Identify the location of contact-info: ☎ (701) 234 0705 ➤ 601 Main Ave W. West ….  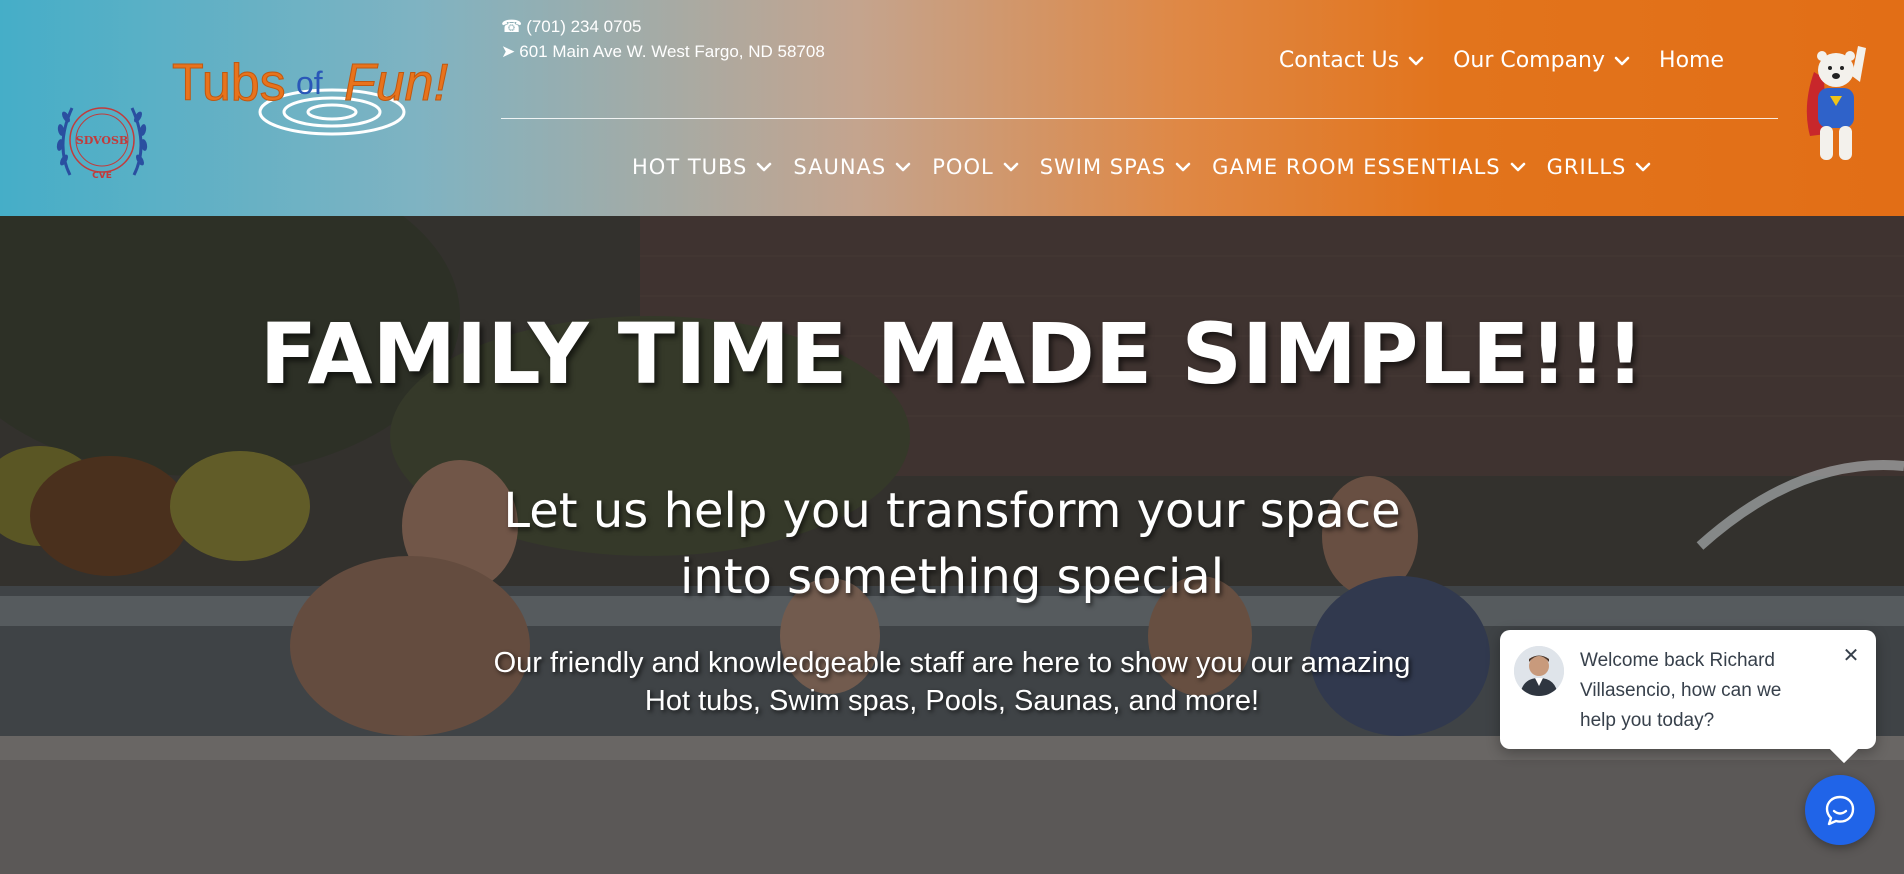
(663, 39).